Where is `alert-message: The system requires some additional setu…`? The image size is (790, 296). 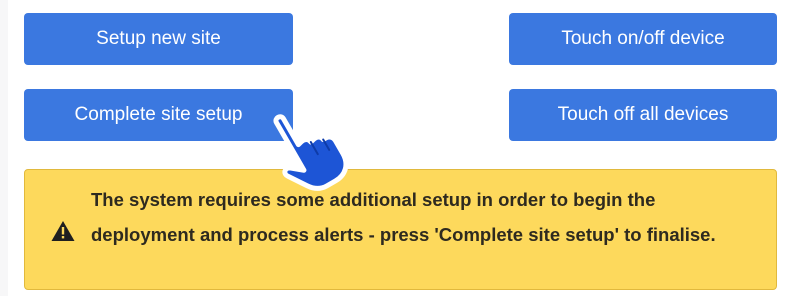
alert-message: The system requires some additional setu… is located at coordinates (403, 217).